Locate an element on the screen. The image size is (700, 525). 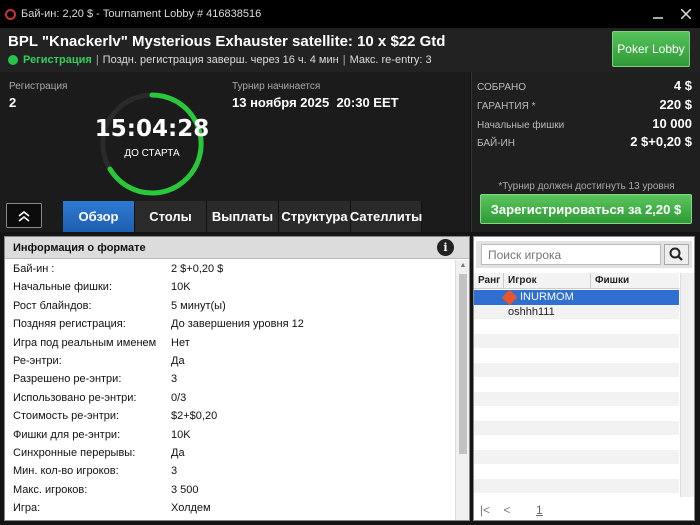
tab-payouts: Выплаты is located at coordinates (243, 216).